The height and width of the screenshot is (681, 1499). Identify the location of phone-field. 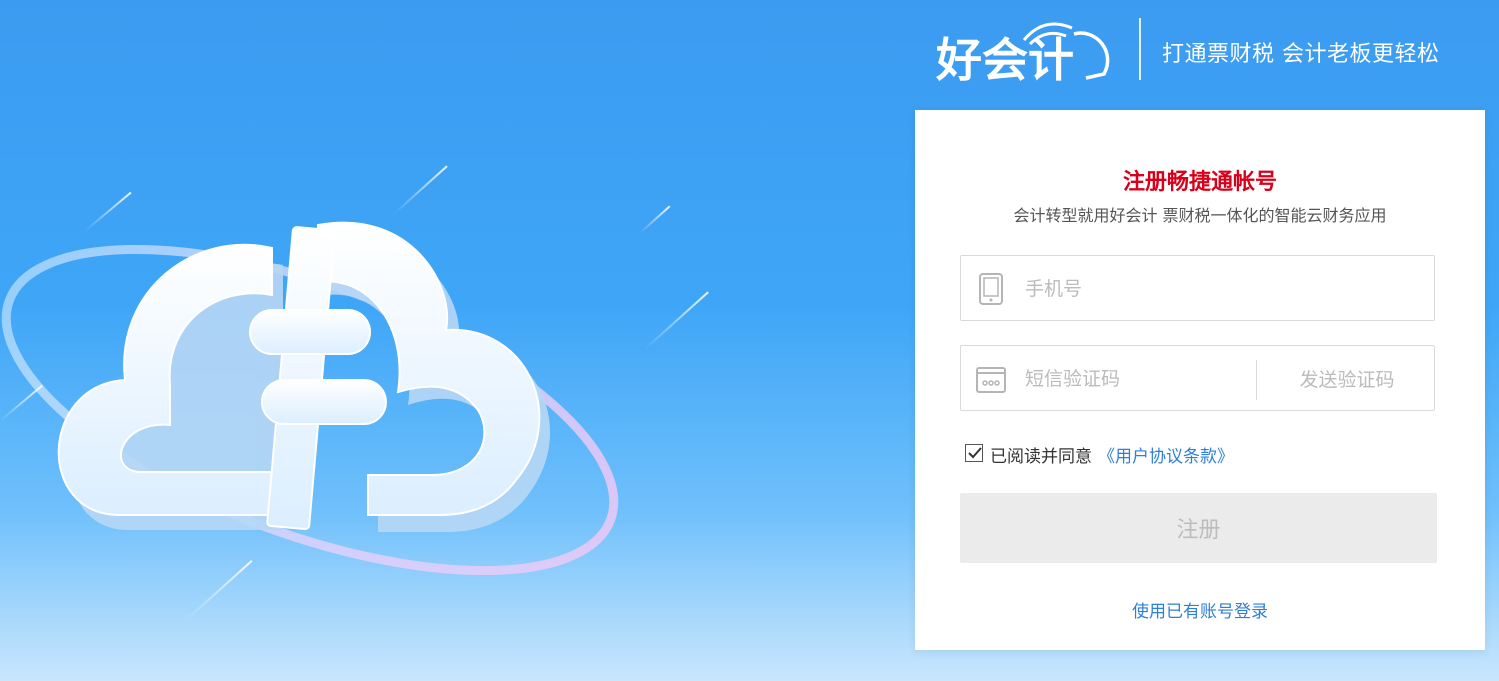
(1197, 288).